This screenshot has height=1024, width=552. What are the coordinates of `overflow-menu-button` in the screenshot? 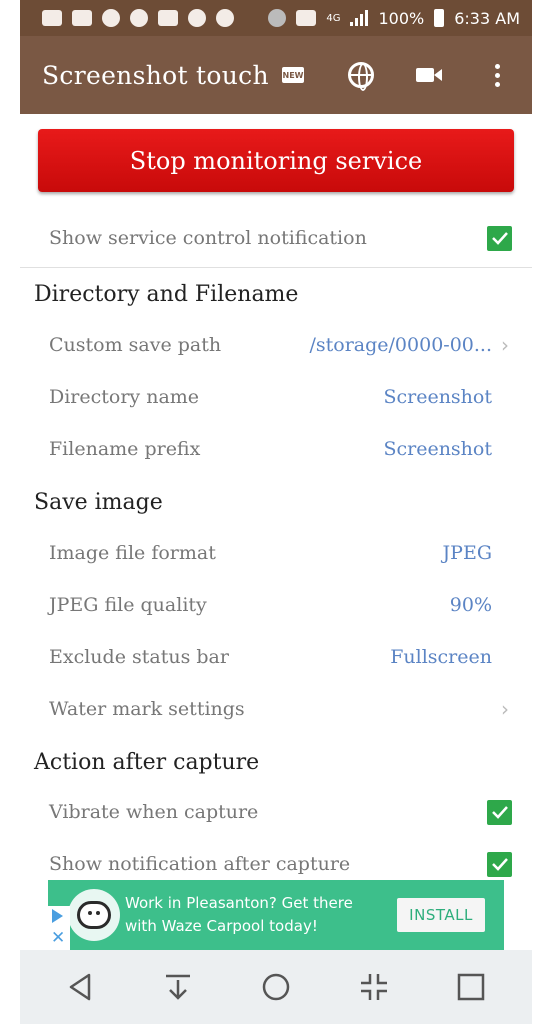 It's located at (497, 75).